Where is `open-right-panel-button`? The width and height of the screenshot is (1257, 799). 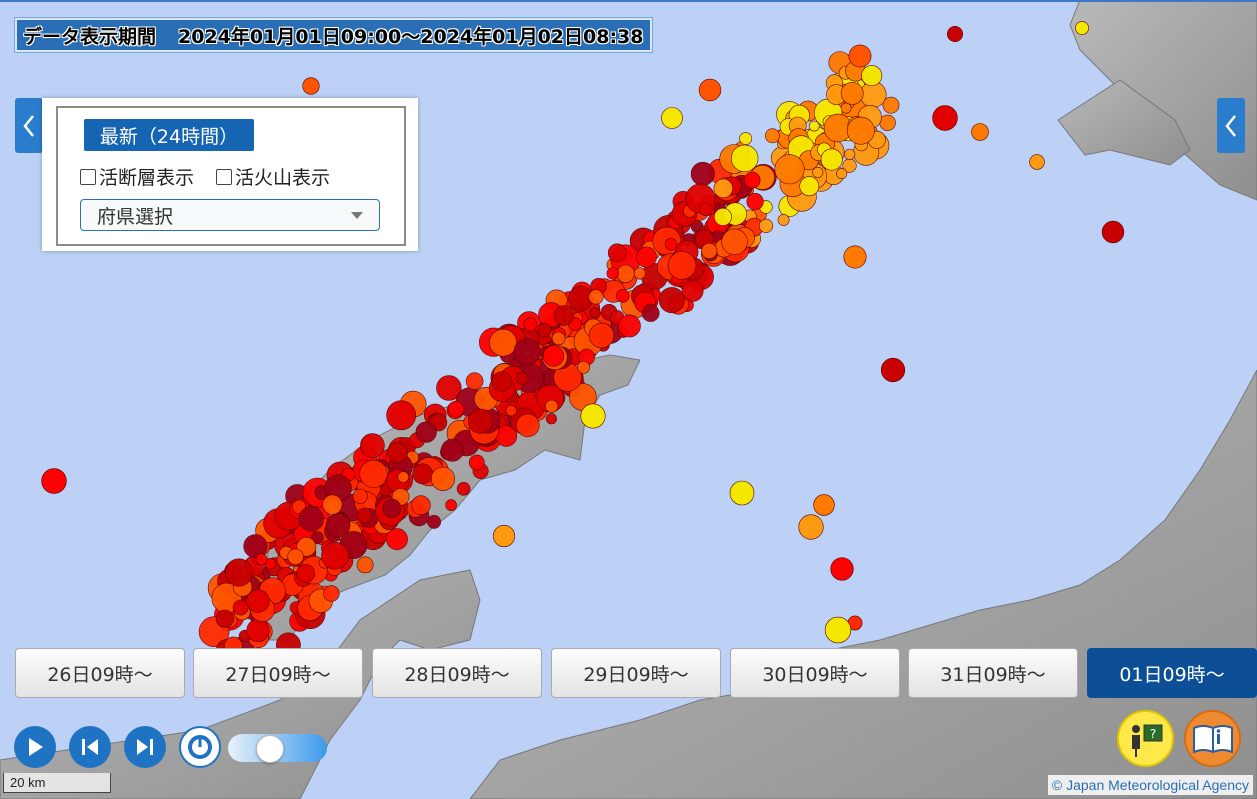 open-right-panel-button is located at coordinates (1231, 125).